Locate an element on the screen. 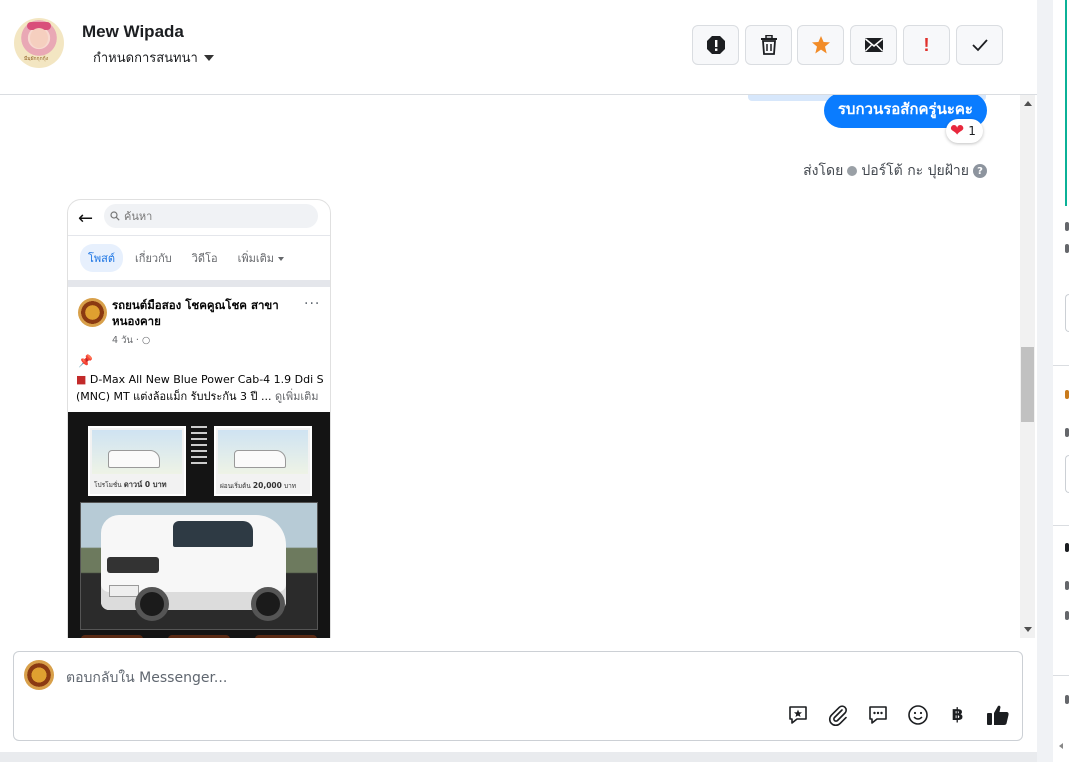  follow-up-button is located at coordinates (820, 45).